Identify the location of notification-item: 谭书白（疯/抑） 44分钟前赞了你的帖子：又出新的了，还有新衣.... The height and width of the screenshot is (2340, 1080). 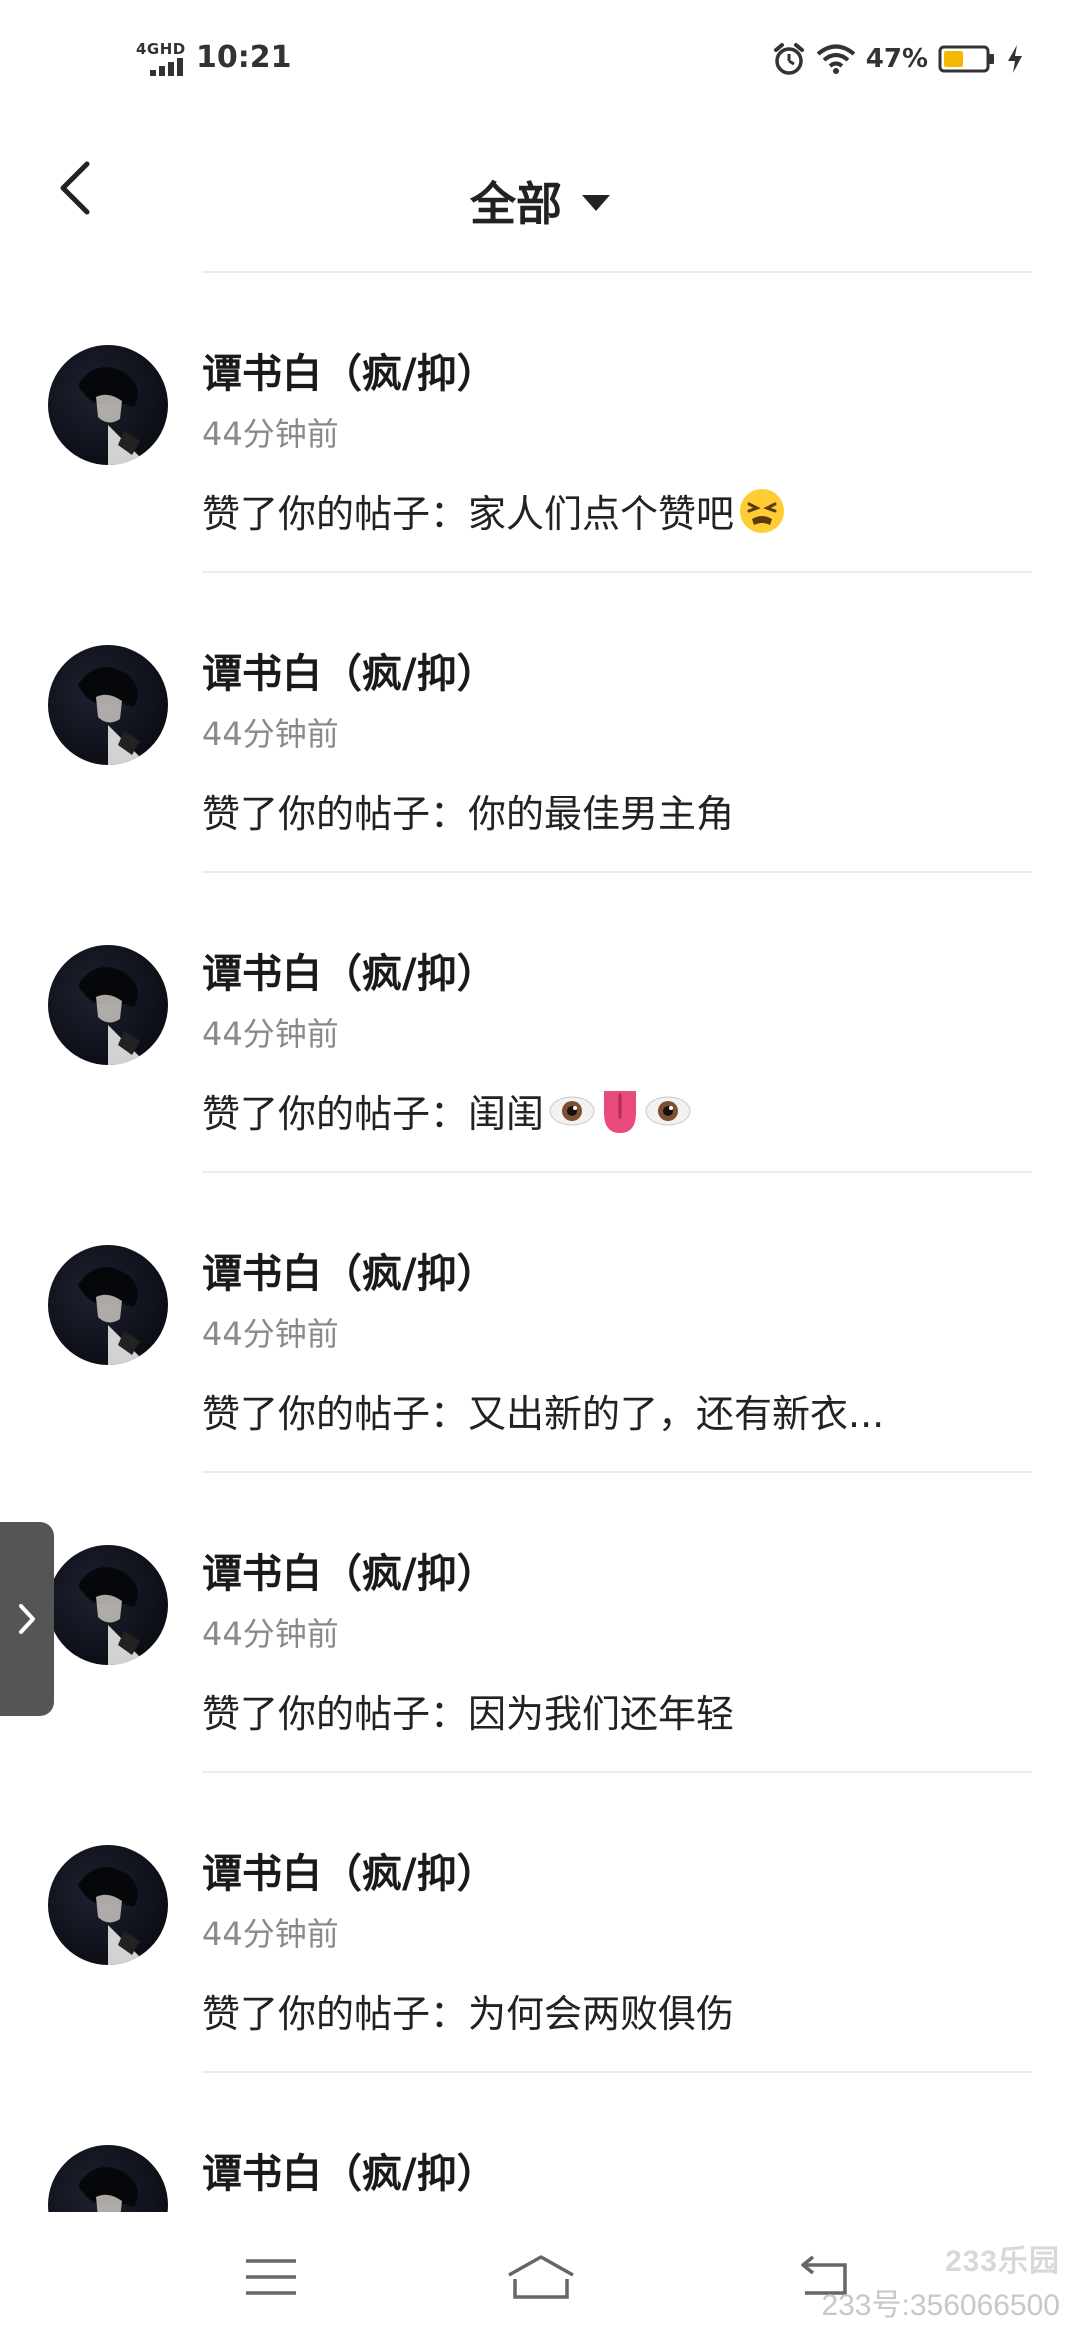
(540, 1323).